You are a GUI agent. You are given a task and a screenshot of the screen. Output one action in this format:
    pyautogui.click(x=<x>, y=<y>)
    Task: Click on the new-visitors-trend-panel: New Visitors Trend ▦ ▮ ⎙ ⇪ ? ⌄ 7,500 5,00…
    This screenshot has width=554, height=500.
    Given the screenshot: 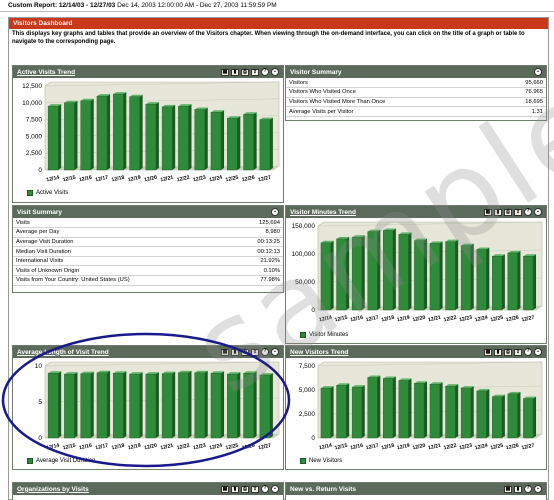 What is the action you would take?
    pyautogui.click(x=416, y=407)
    